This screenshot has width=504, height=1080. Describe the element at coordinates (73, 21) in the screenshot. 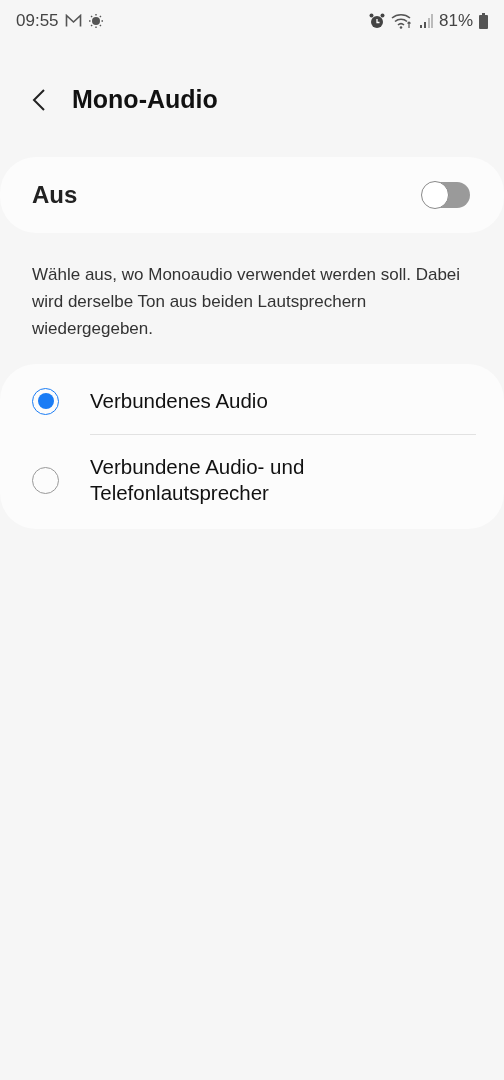

I see `mail-icon` at that location.